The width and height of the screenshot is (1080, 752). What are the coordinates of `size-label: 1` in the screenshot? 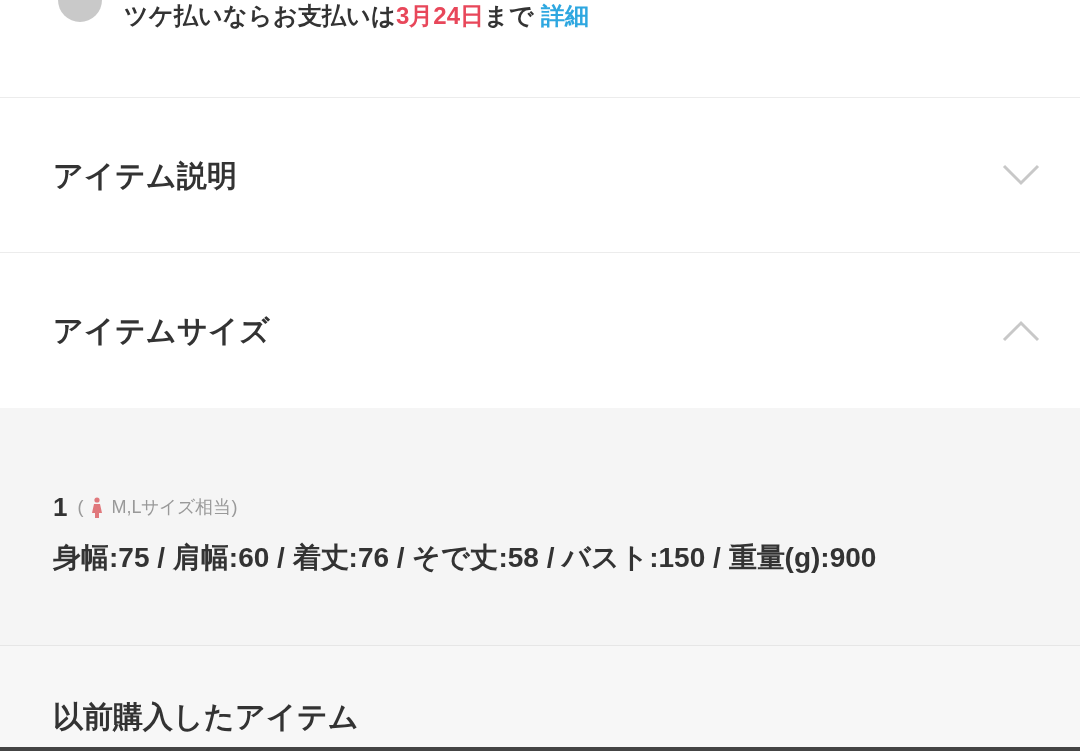 It's located at (60, 507).